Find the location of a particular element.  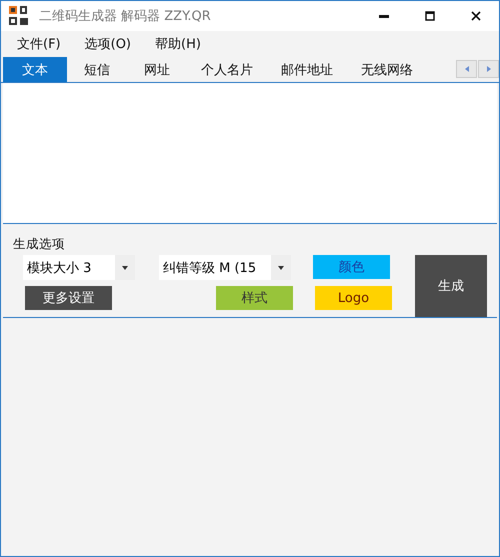

module-size-dropdown: 模块大小 3 is located at coordinates (79, 267).